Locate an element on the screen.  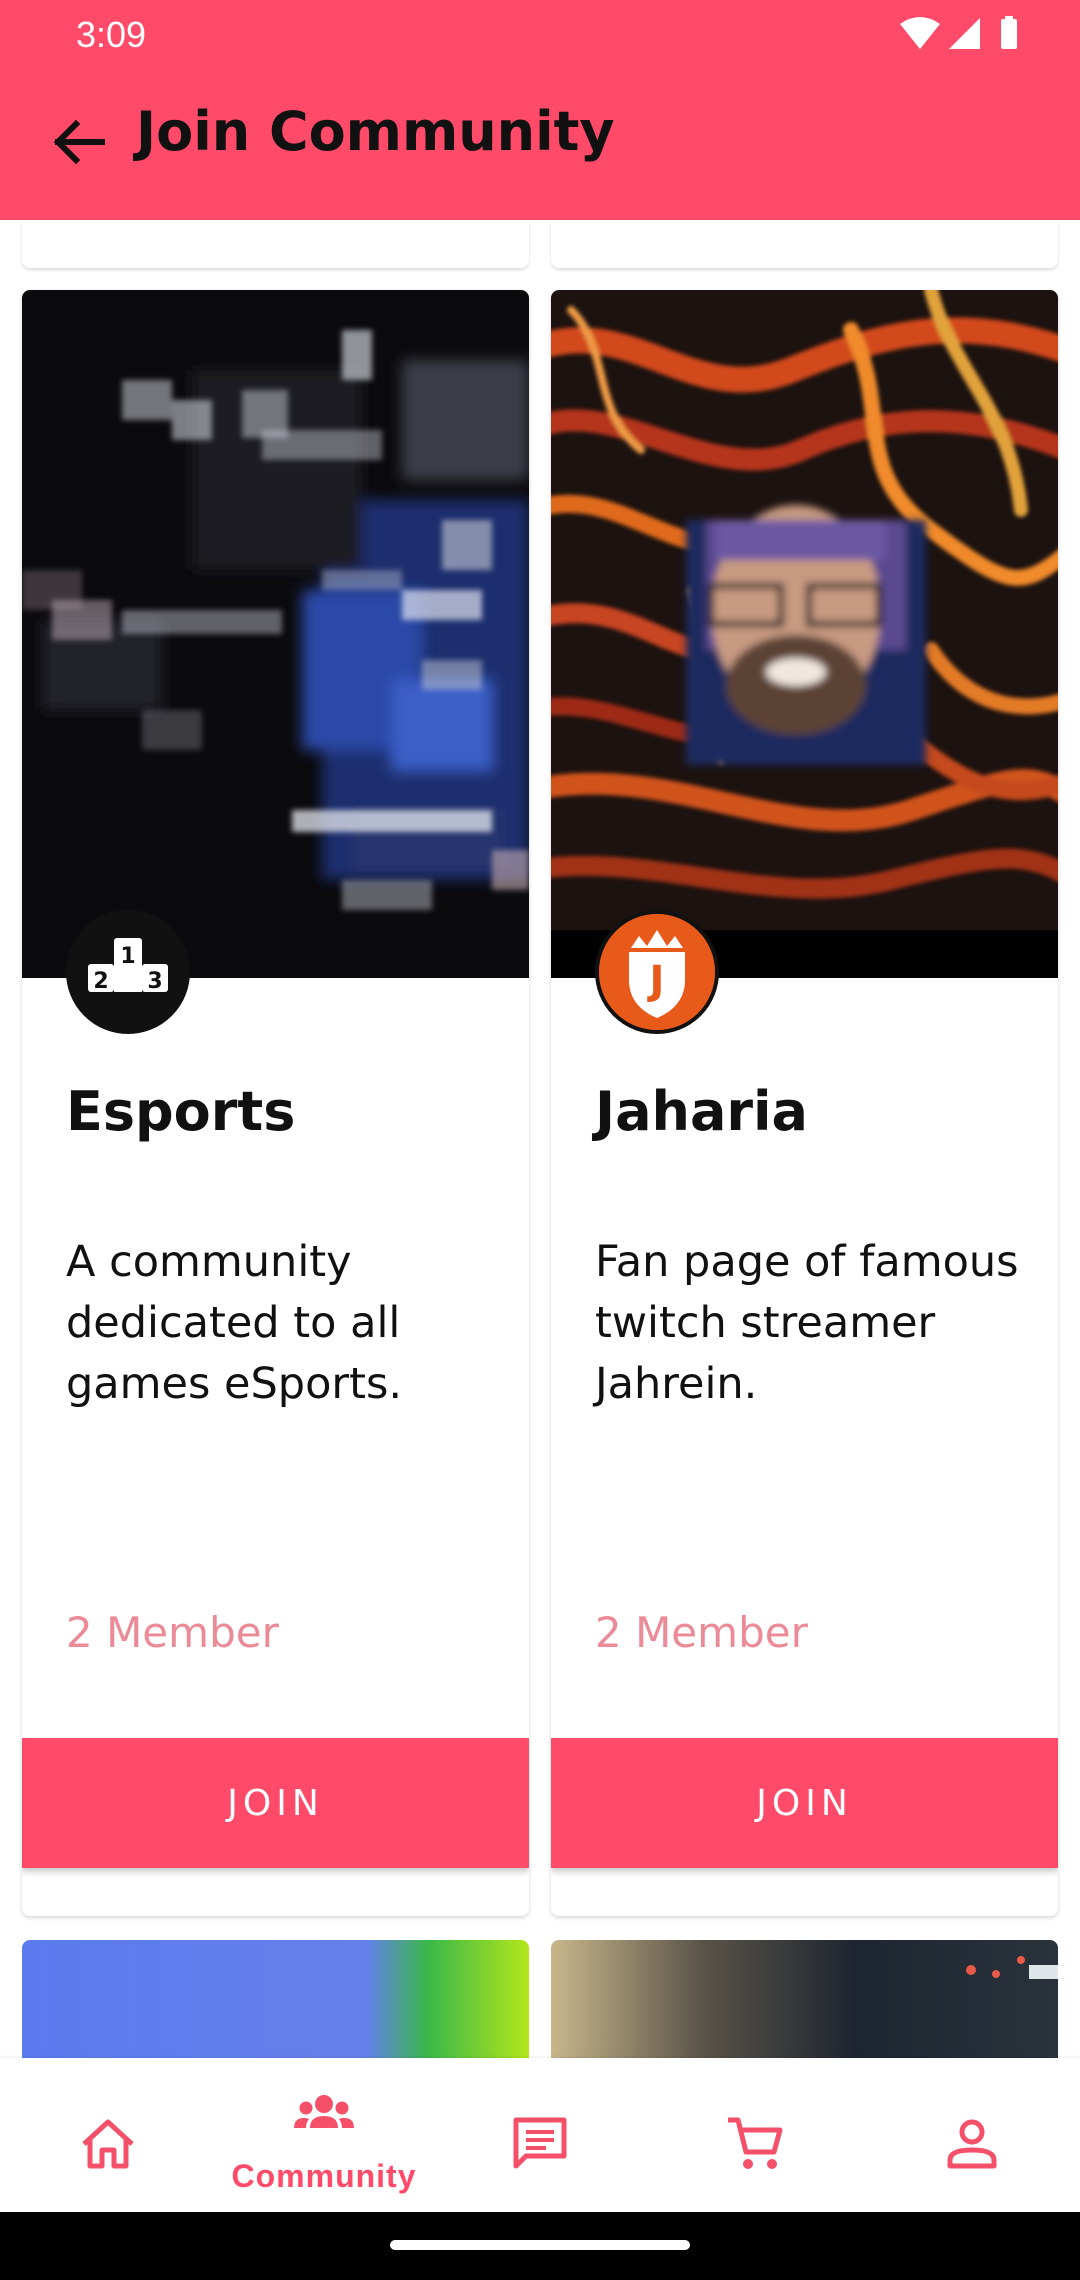
nav-community-label: Community is located at coordinates (324, 2176).